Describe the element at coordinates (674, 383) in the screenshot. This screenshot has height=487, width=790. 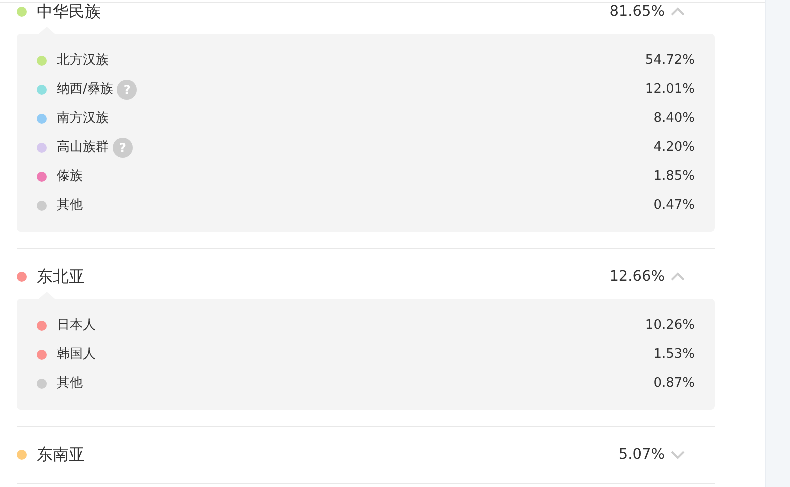
I see `item-percentage: 0.87%` at that location.